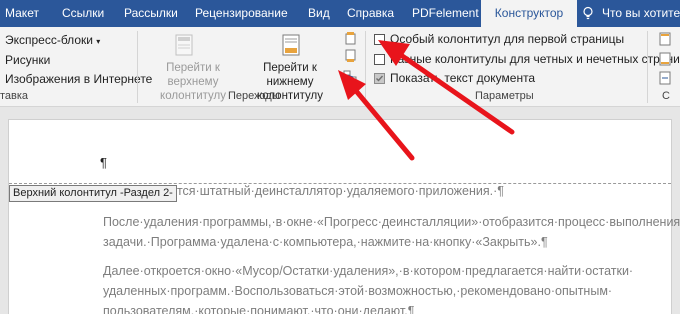  I want to click on first-page-label: Особый колонтитул для первой страницы, so click(507, 39).